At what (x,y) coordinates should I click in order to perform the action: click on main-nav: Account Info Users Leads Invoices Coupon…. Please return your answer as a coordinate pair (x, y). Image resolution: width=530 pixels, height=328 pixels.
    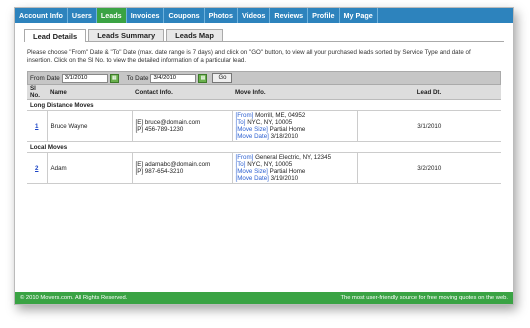
    Looking at the image, I should click on (264, 15).